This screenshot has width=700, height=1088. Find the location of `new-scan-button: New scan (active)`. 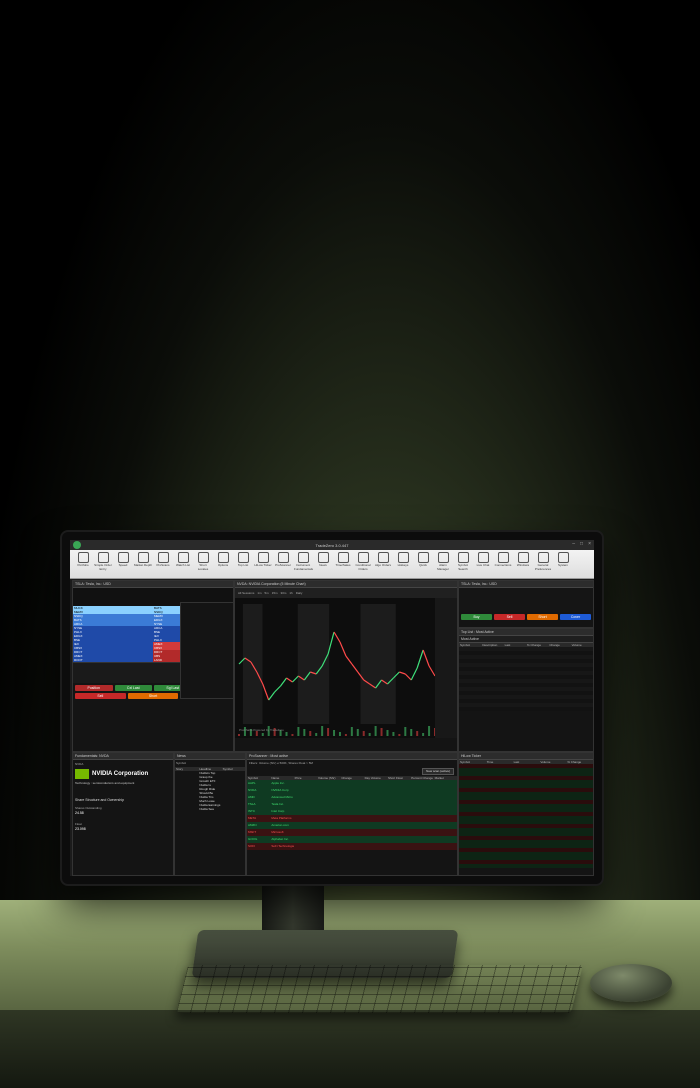

new-scan-button: New scan (active) is located at coordinates (438, 771).